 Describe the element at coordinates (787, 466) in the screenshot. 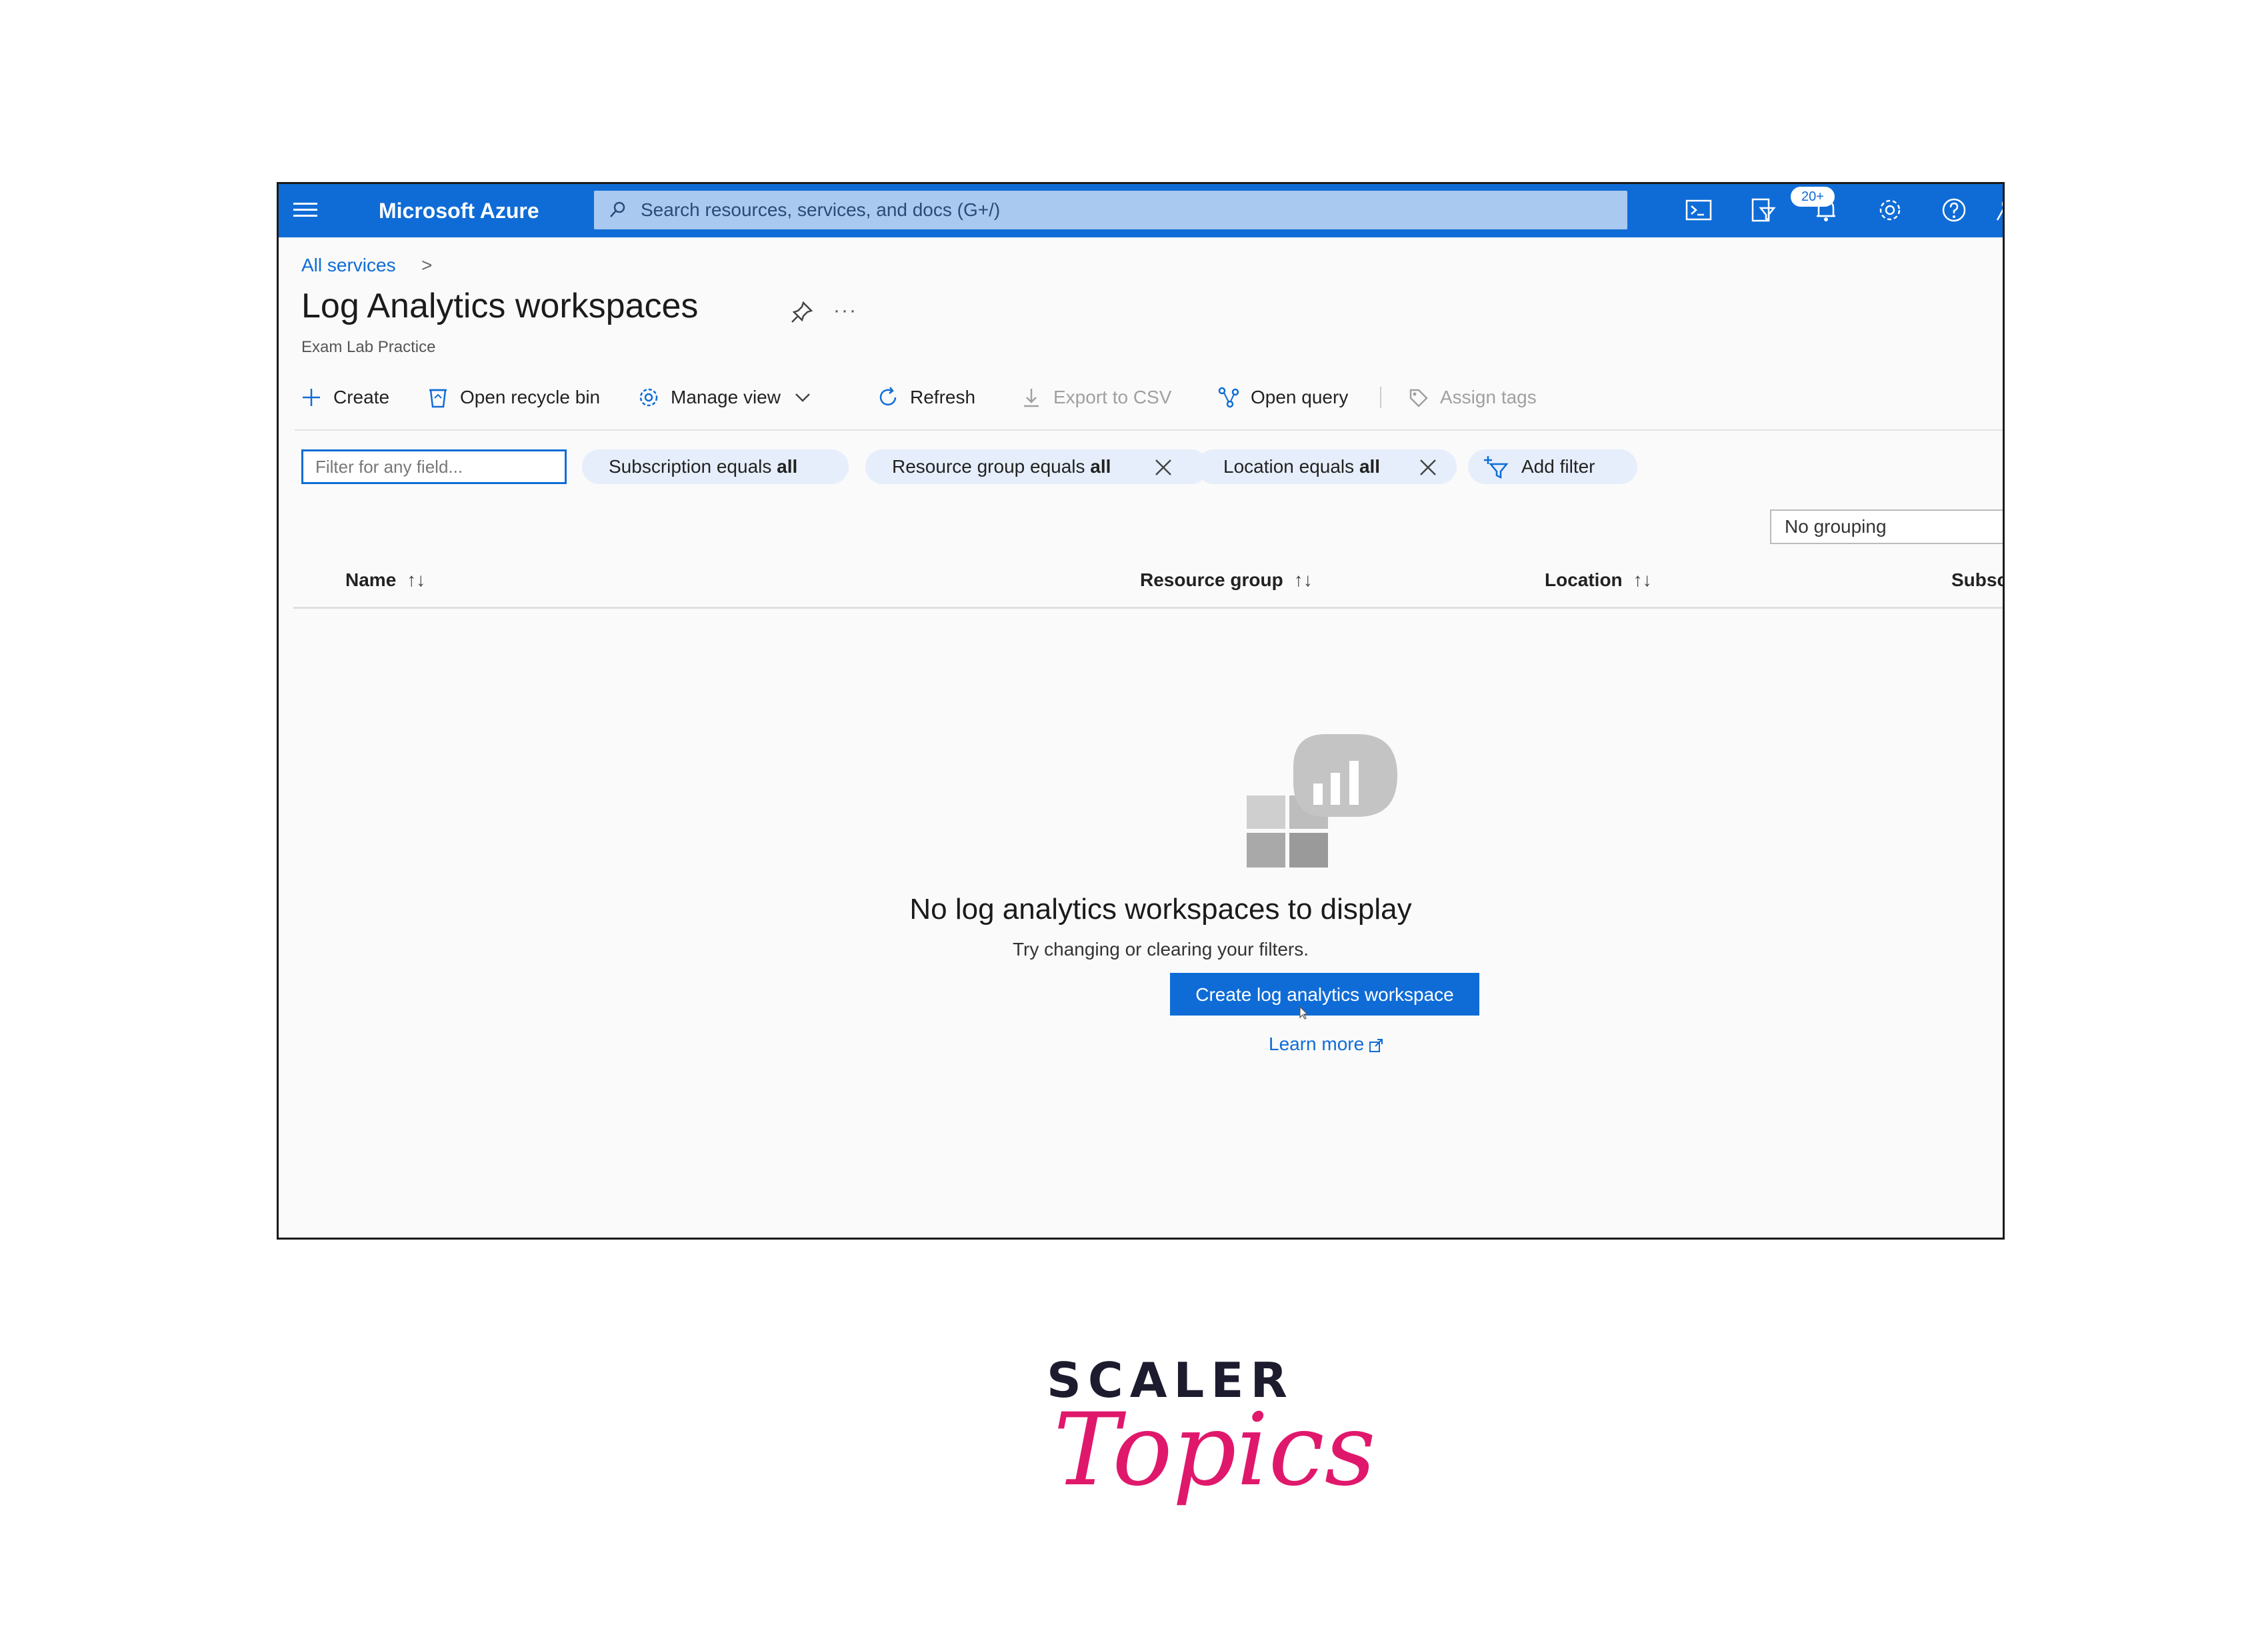

I see `subscription-filter-value: all` at that location.